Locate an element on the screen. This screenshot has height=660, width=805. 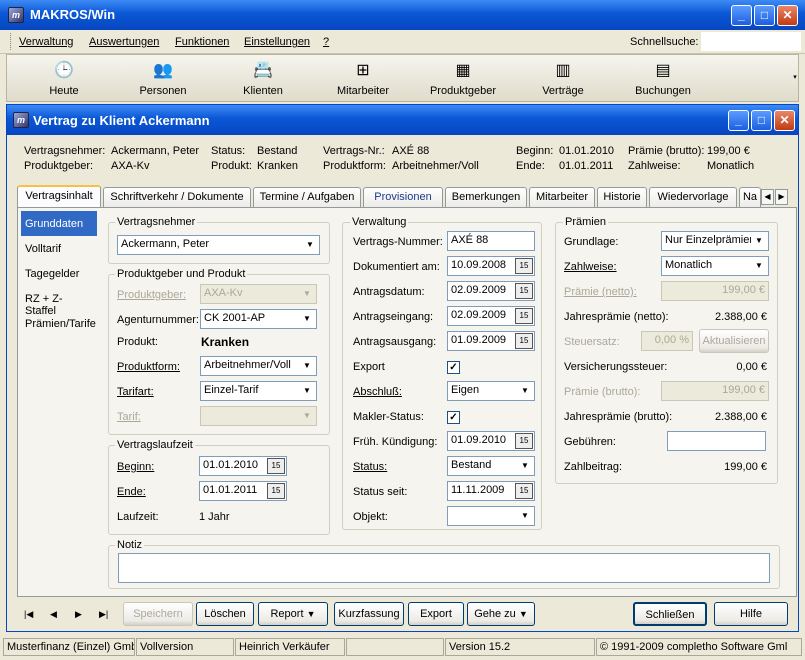
quicksearch-input is located at coordinates (751, 41).